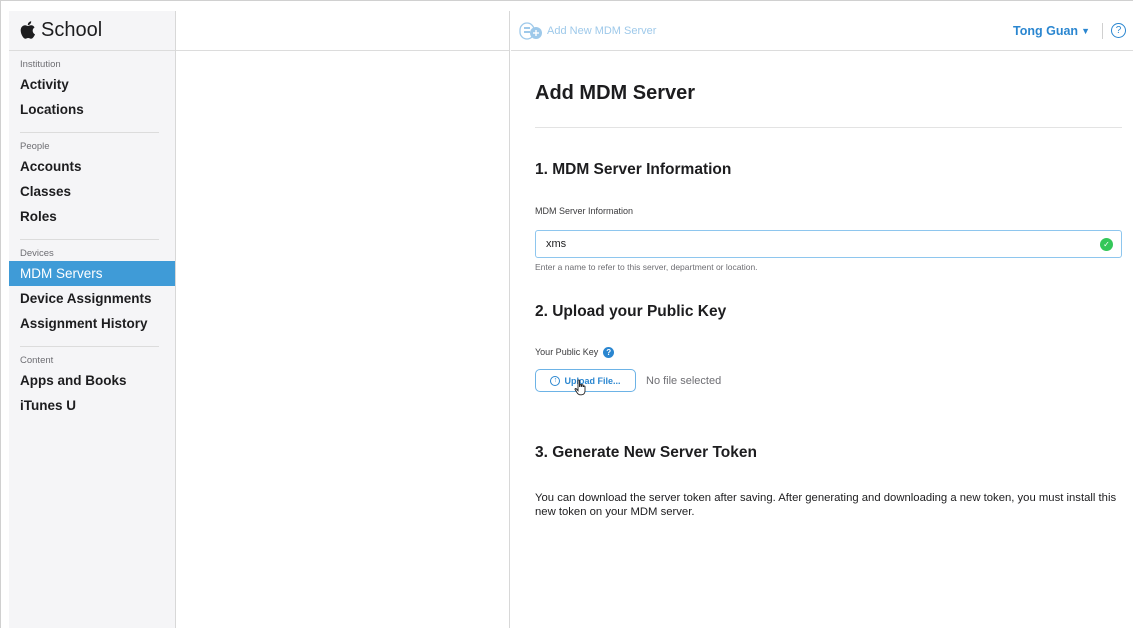 The height and width of the screenshot is (628, 1133). I want to click on server-name-label: MDM Server Information, so click(584, 211).